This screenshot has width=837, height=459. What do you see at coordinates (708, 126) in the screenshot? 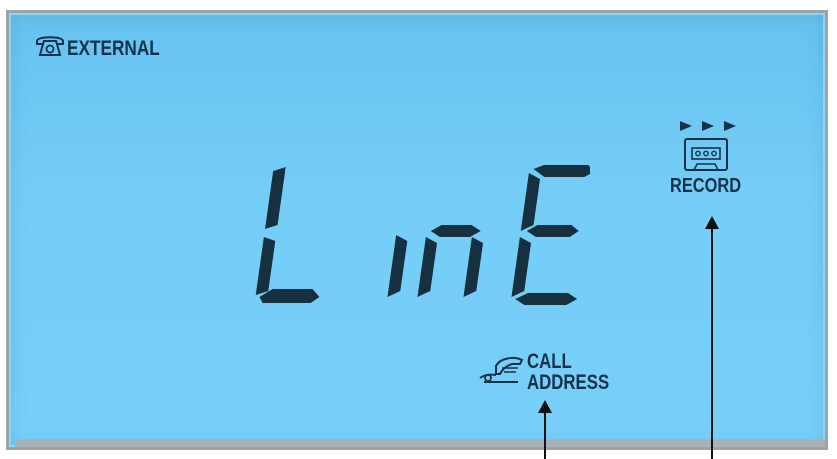
I see `play-arrows-icon` at bounding box center [708, 126].